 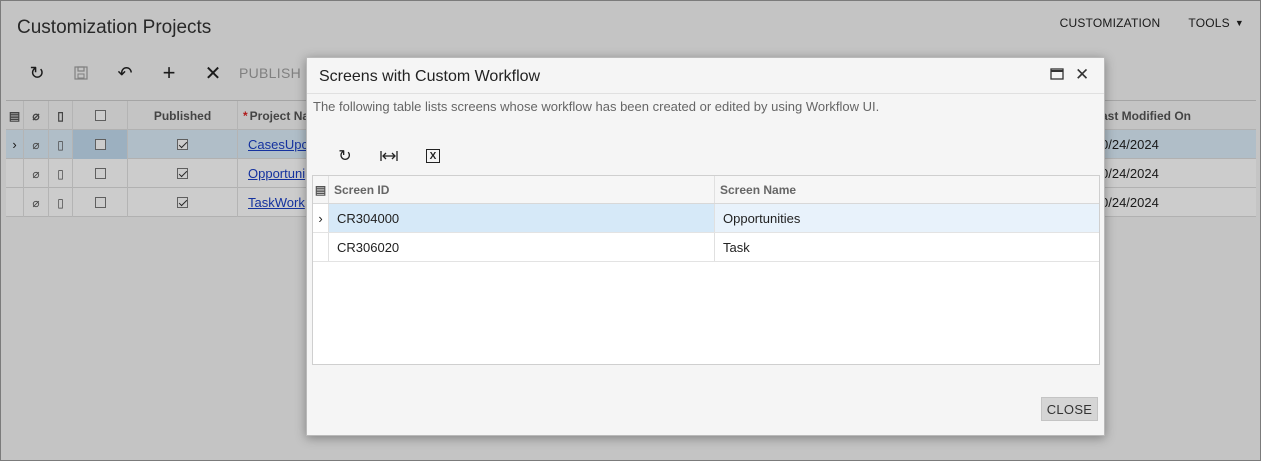 I want to click on dialog-divider, so click(x=705, y=93).